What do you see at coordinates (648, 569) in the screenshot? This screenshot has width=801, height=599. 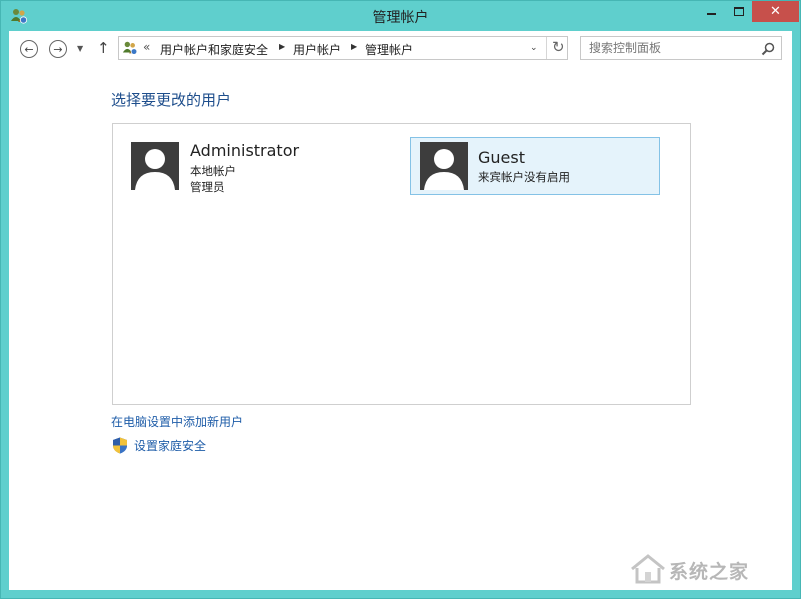 I see `house-logo-icon` at bounding box center [648, 569].